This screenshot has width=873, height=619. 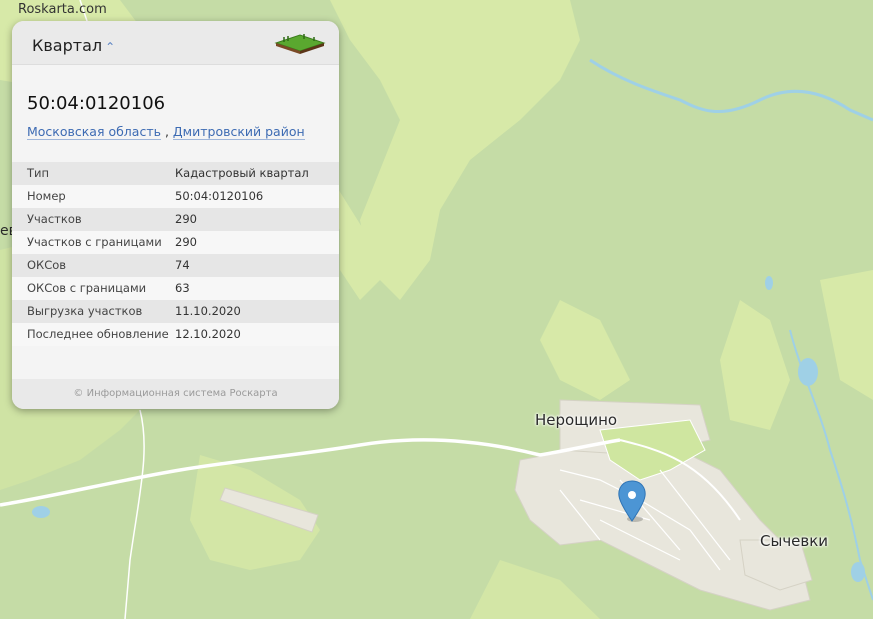 I want to click on prop-value: 12.10.2020, so click(x=208, y=334).